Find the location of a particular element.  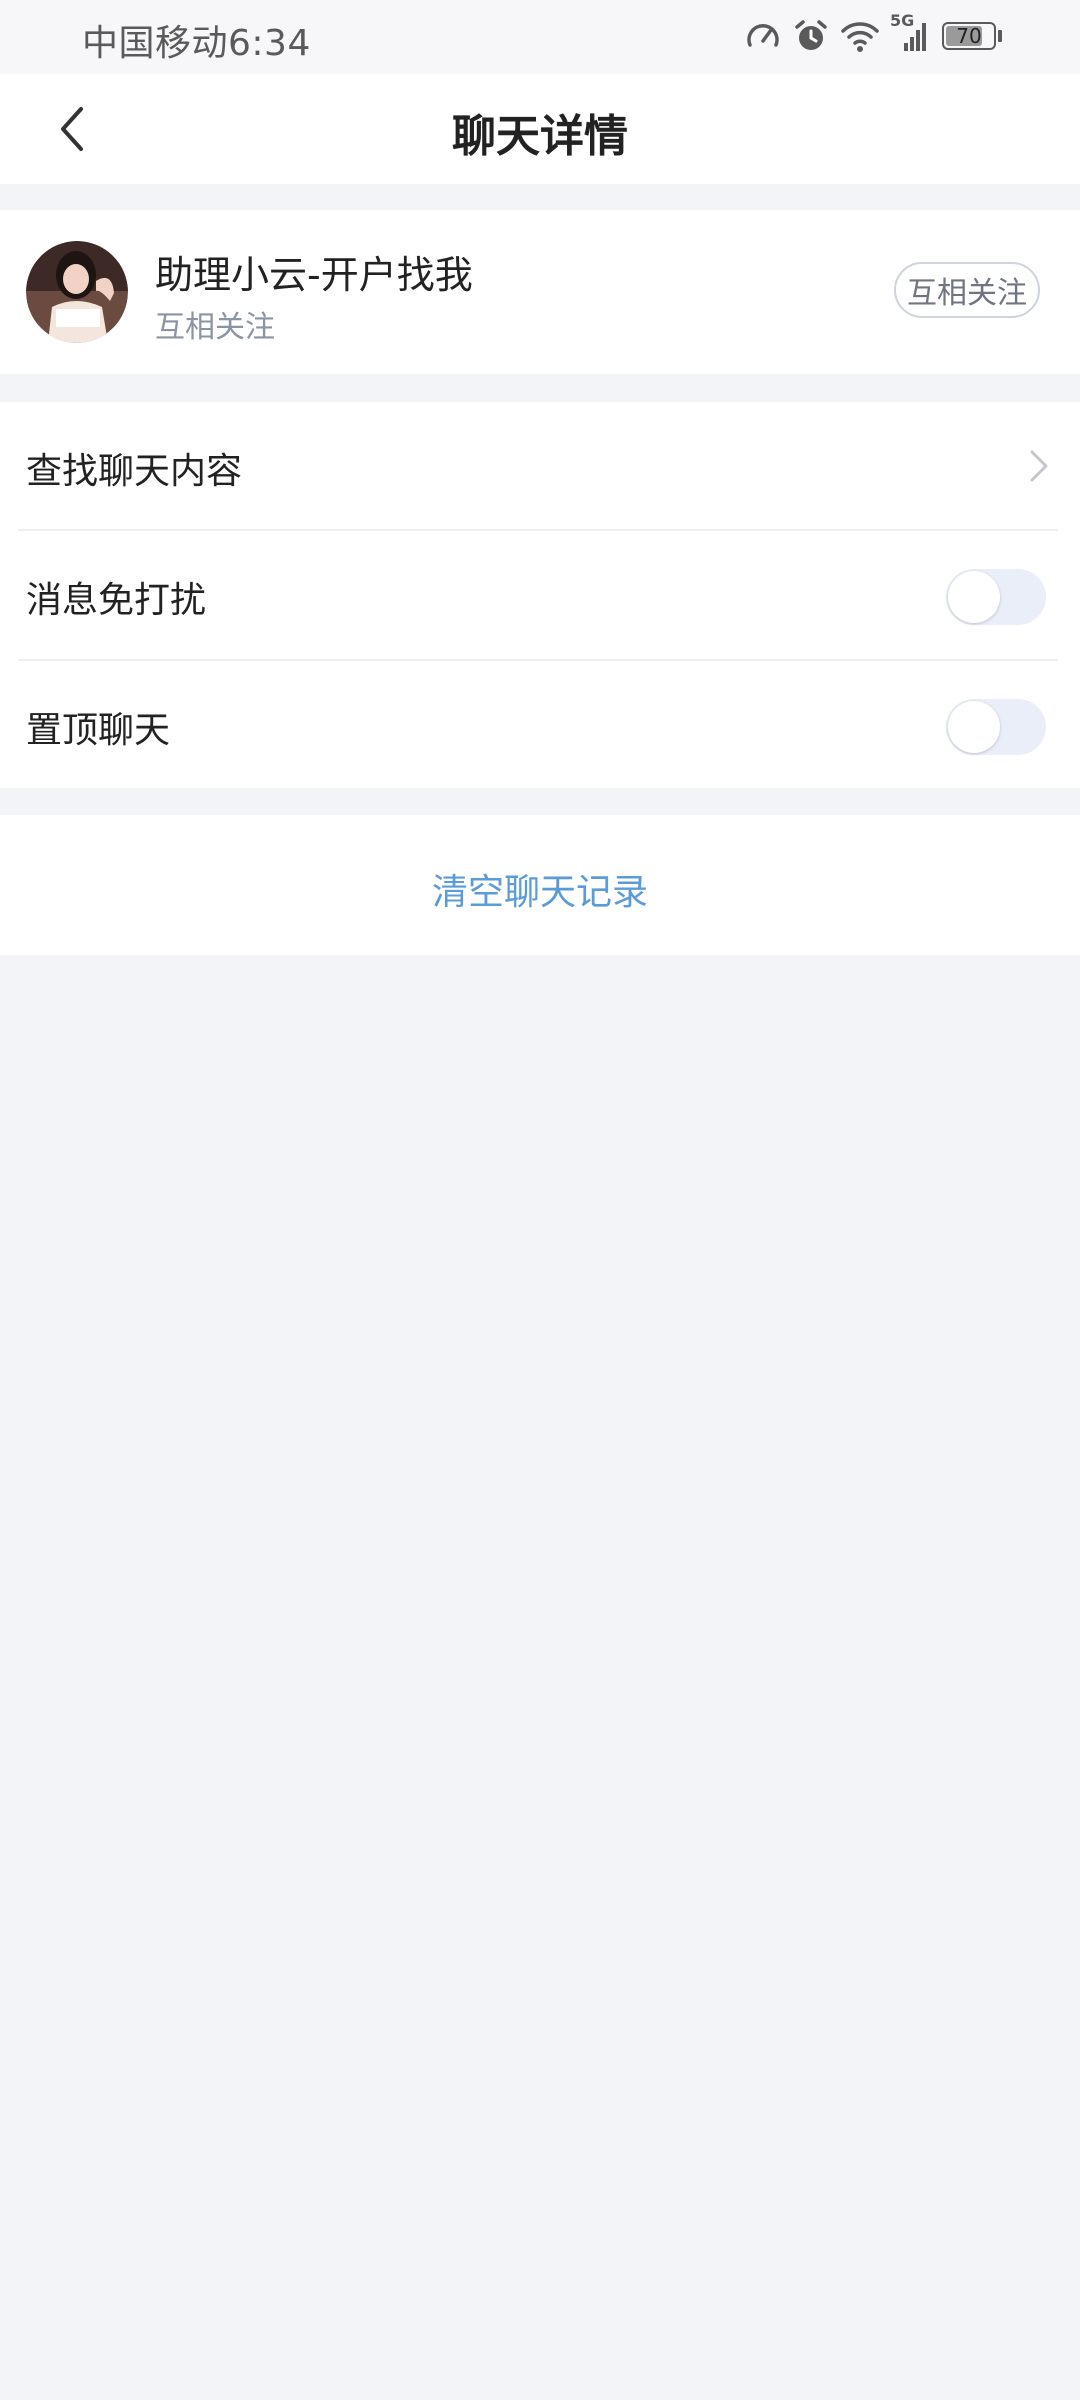

pin-chat-row: 置顶聊天 is located at coordinates (540, 725).